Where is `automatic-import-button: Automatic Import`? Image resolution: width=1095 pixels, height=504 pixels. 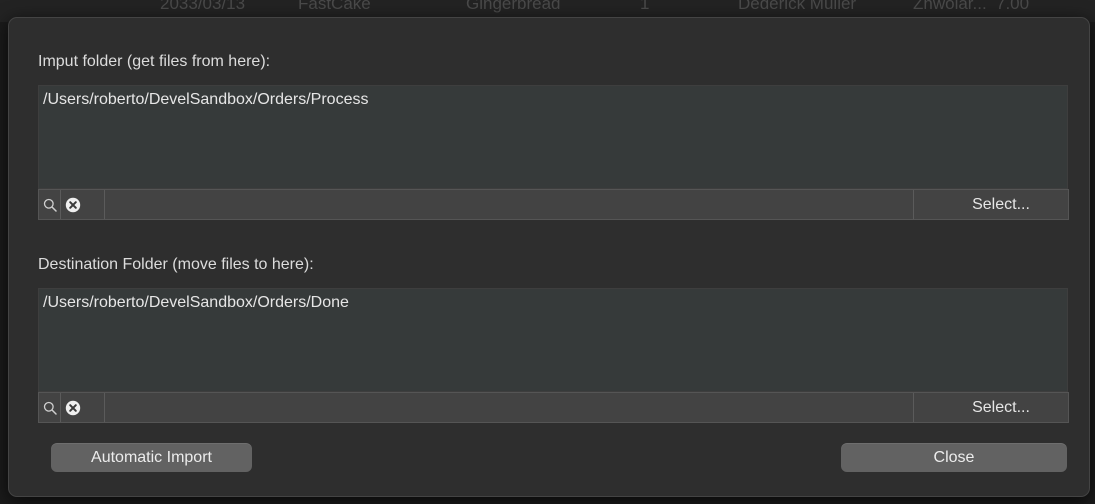
automatic-import-button: Automatic Import is located at coordinates (151, 457).